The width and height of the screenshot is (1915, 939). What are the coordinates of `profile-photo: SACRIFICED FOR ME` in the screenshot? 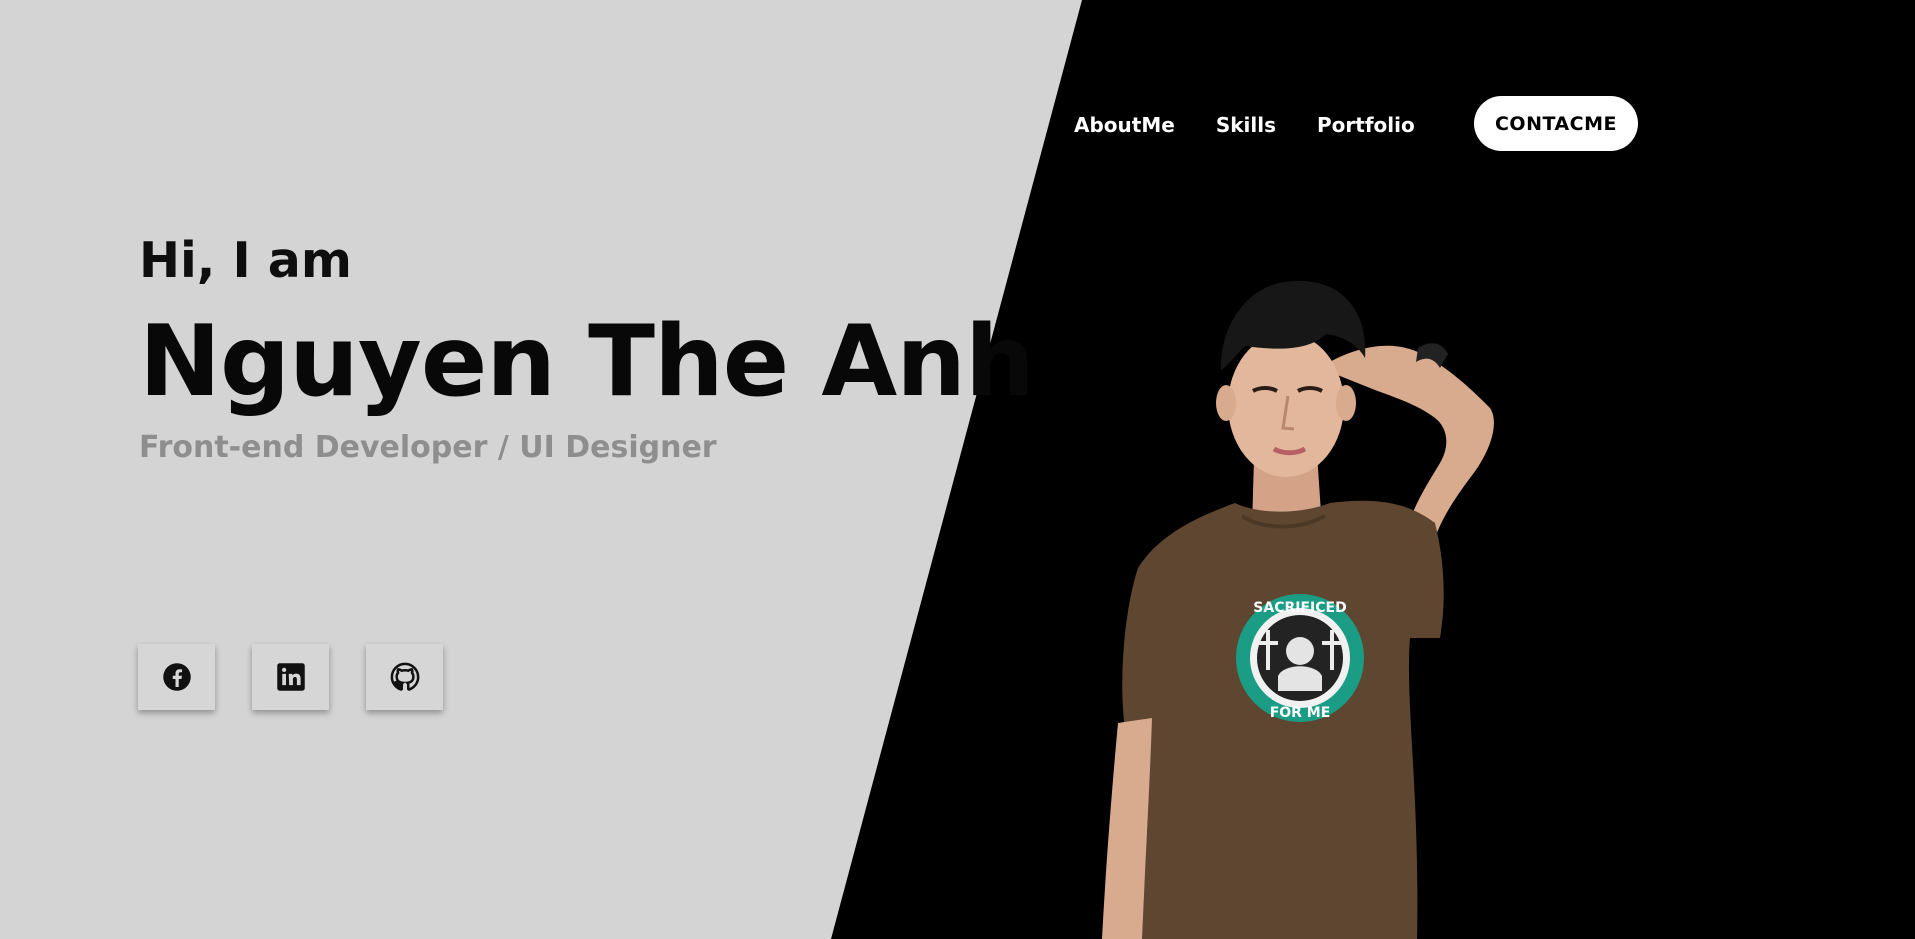 It's located at (1298, 609).